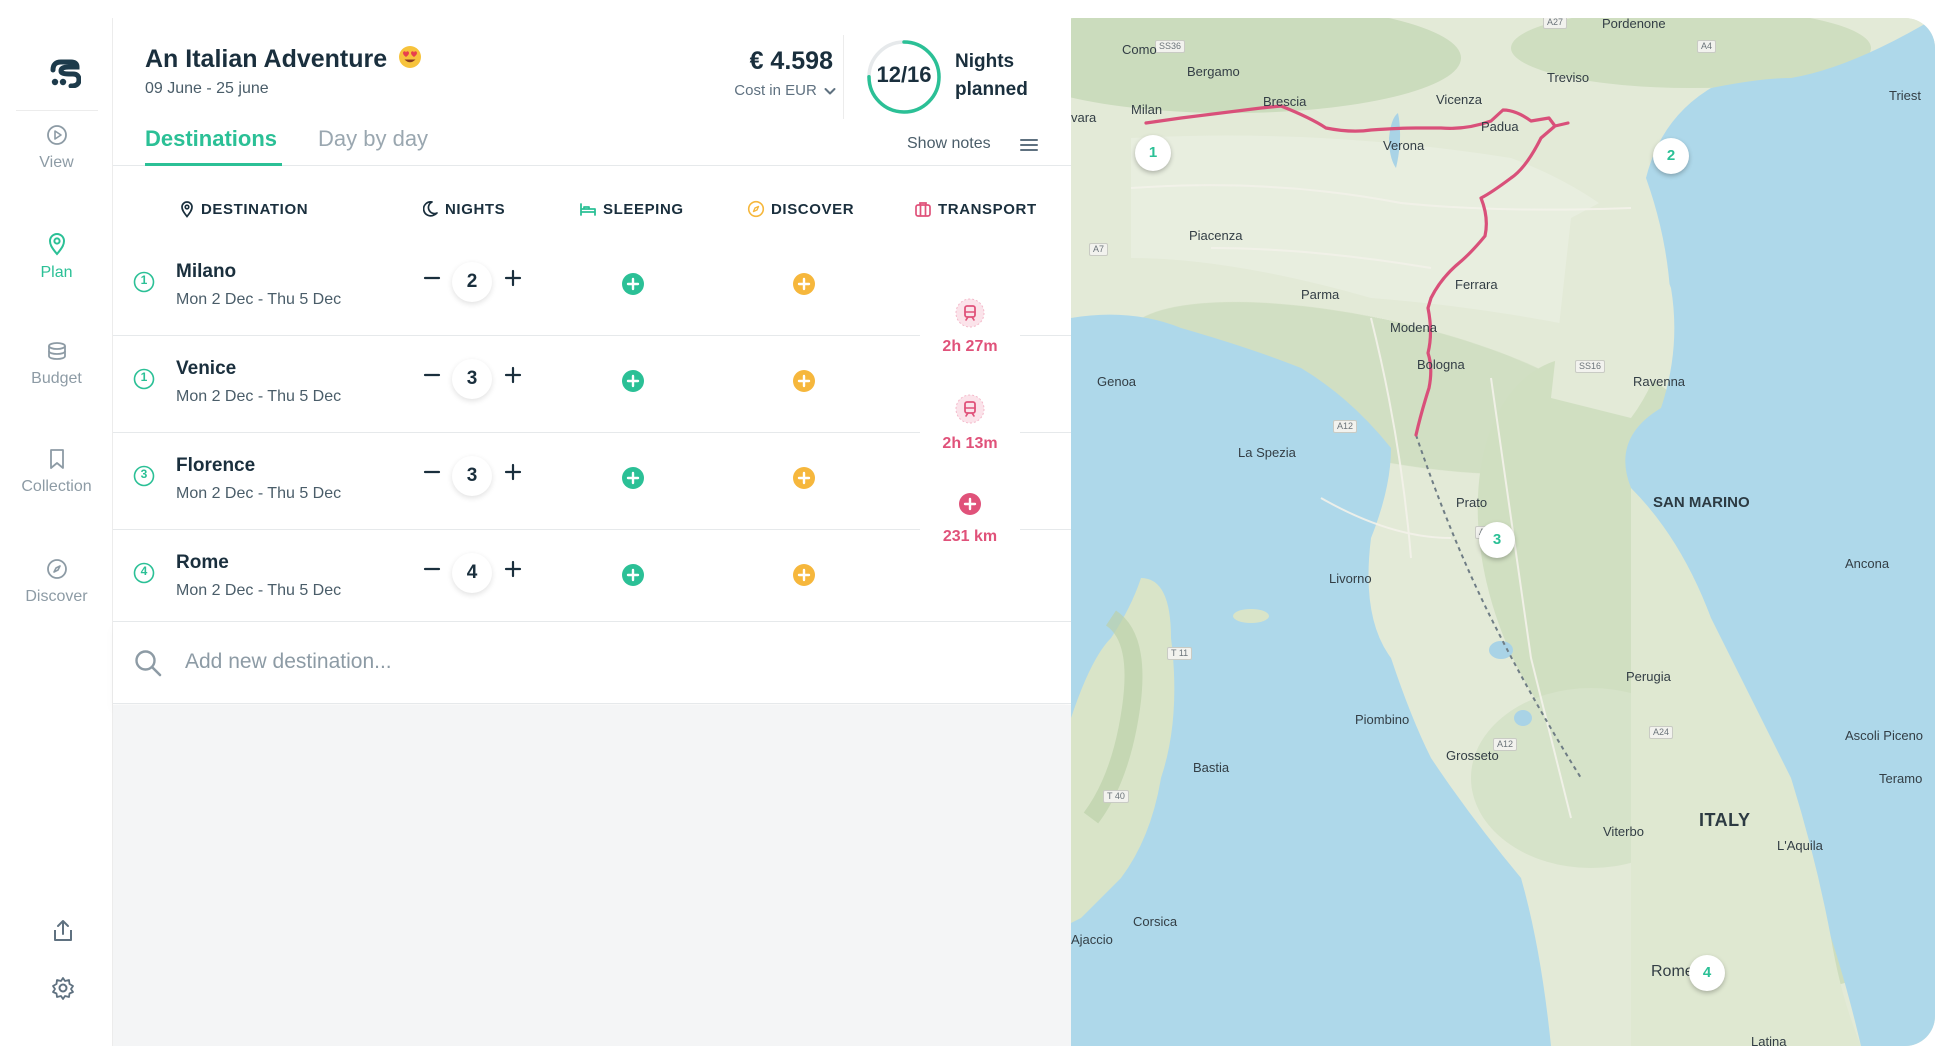 The width and height of the screenshot is (1936, 1050). Describe the element at coordinates (202, 563) in the screenshot. I see `destination-name: Rome` at that location.